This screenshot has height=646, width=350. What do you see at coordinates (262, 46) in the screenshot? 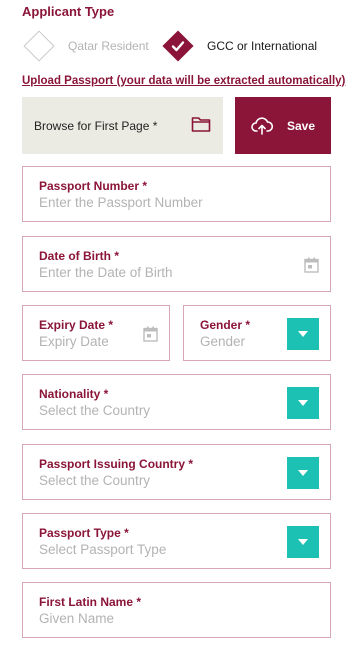
I see `radio-gcc-international-label: GCC or International` at bounding box center [262, 46].